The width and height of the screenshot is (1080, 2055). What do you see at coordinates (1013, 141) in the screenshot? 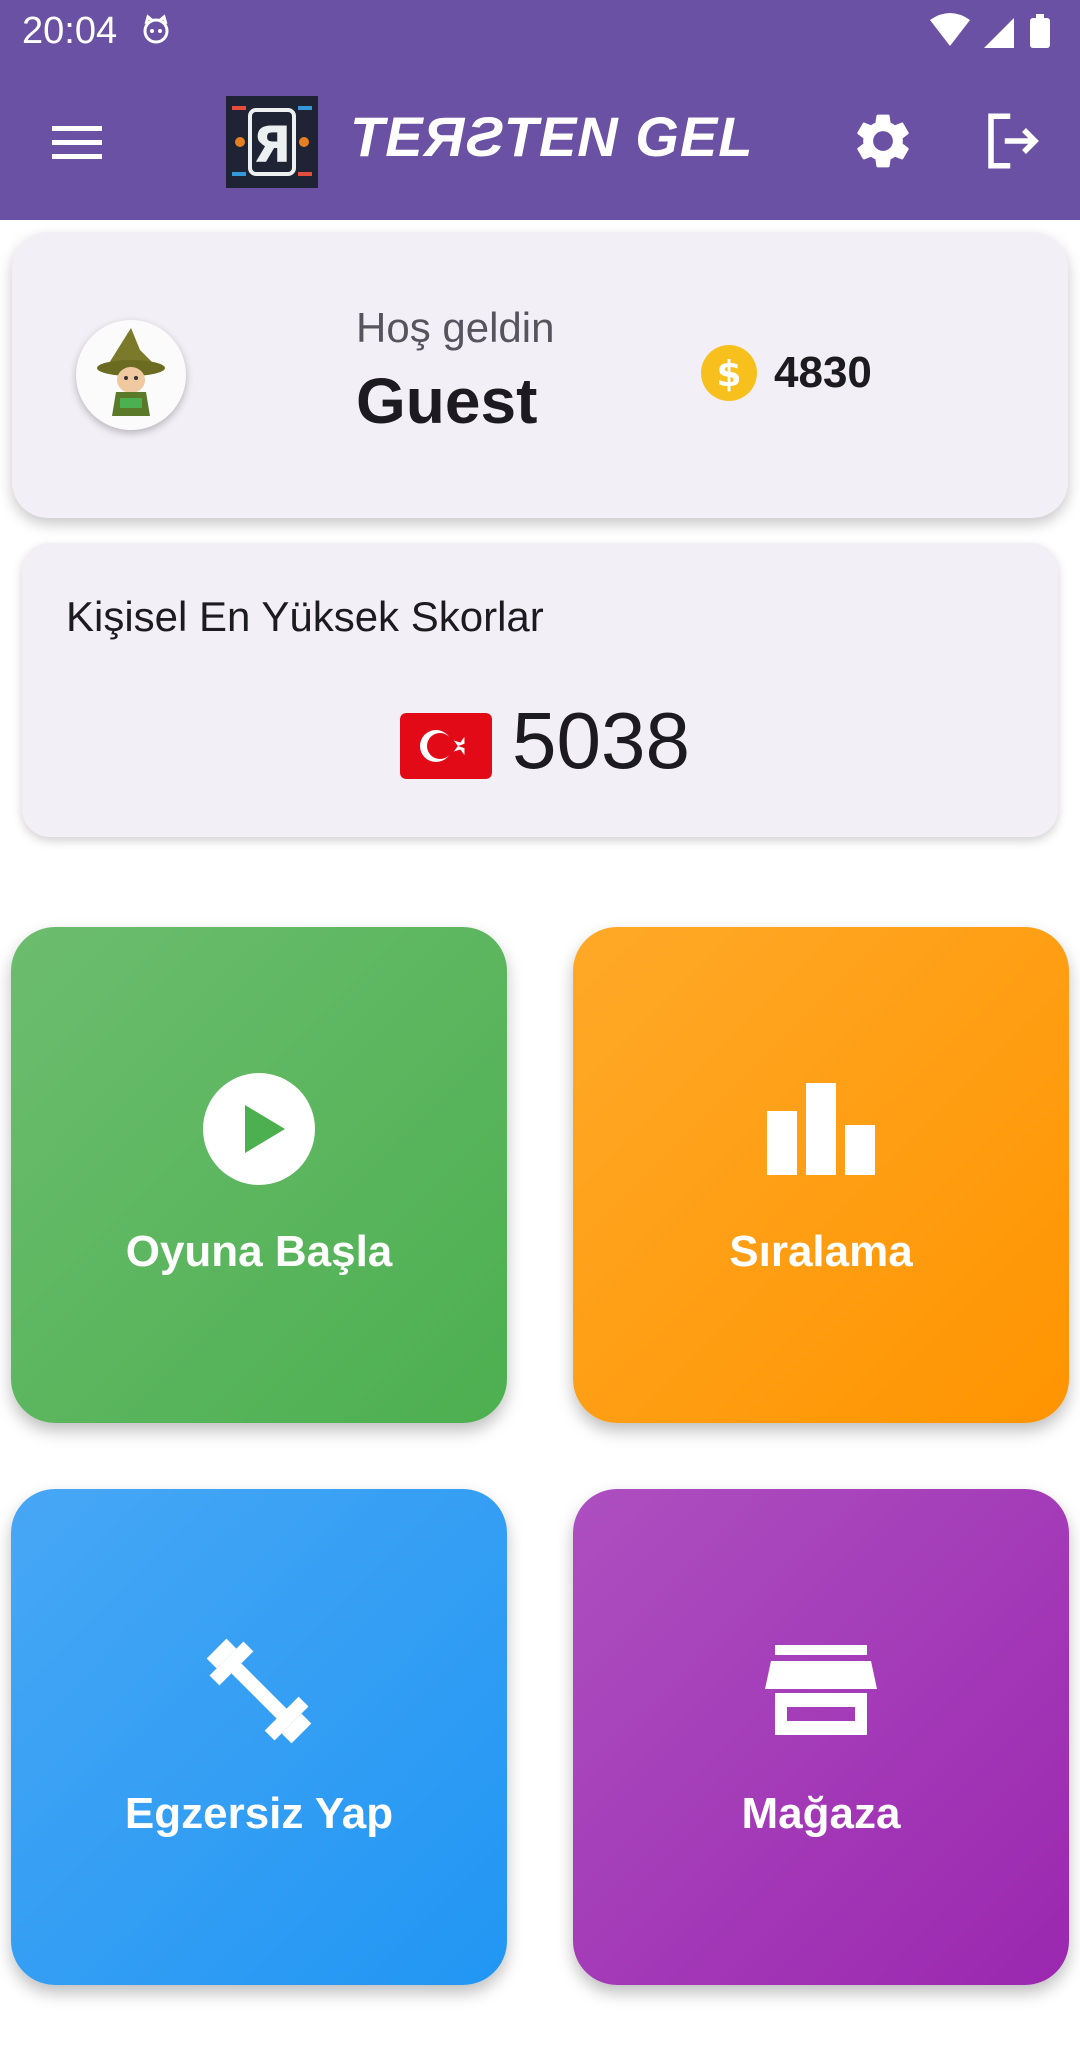
I see `logout-icon` at bounding box center [1013, 141].